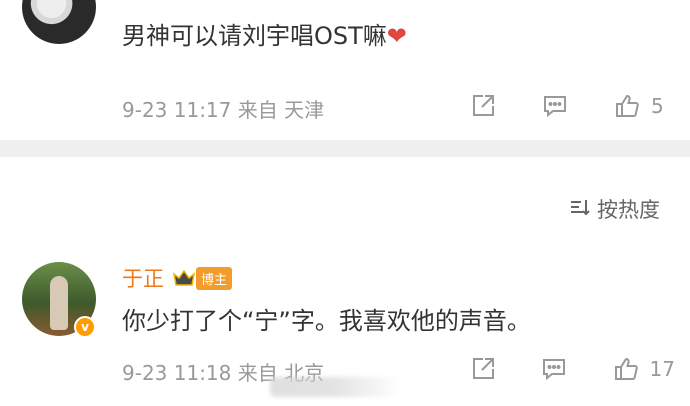 This screenshot has width=690, height=406. What do you see at coordinates (59, 303) in the screenshot?
I see `avatar-figure` at bounding box center [59, 303].